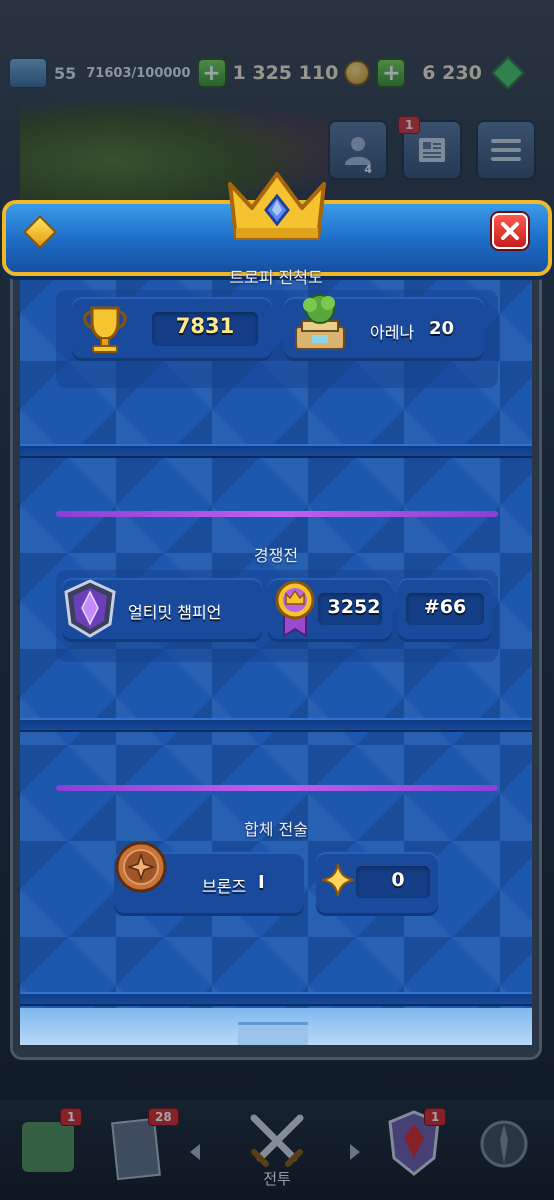 This screenshot has height=1200, width=554. Describe the element at coordinates (398, 880) in the screenshot. I see `merge-stars-count: 0` at that location.